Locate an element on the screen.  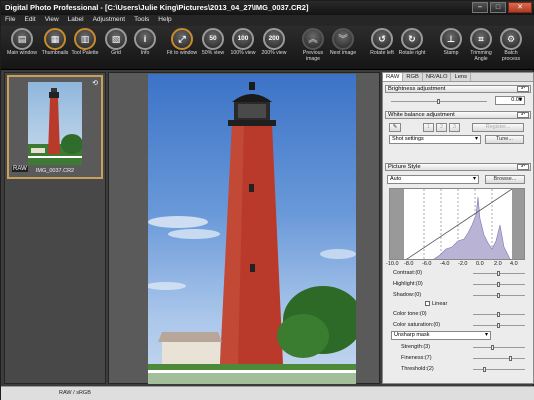
brightness-slider is located at coordinates (439, 101).